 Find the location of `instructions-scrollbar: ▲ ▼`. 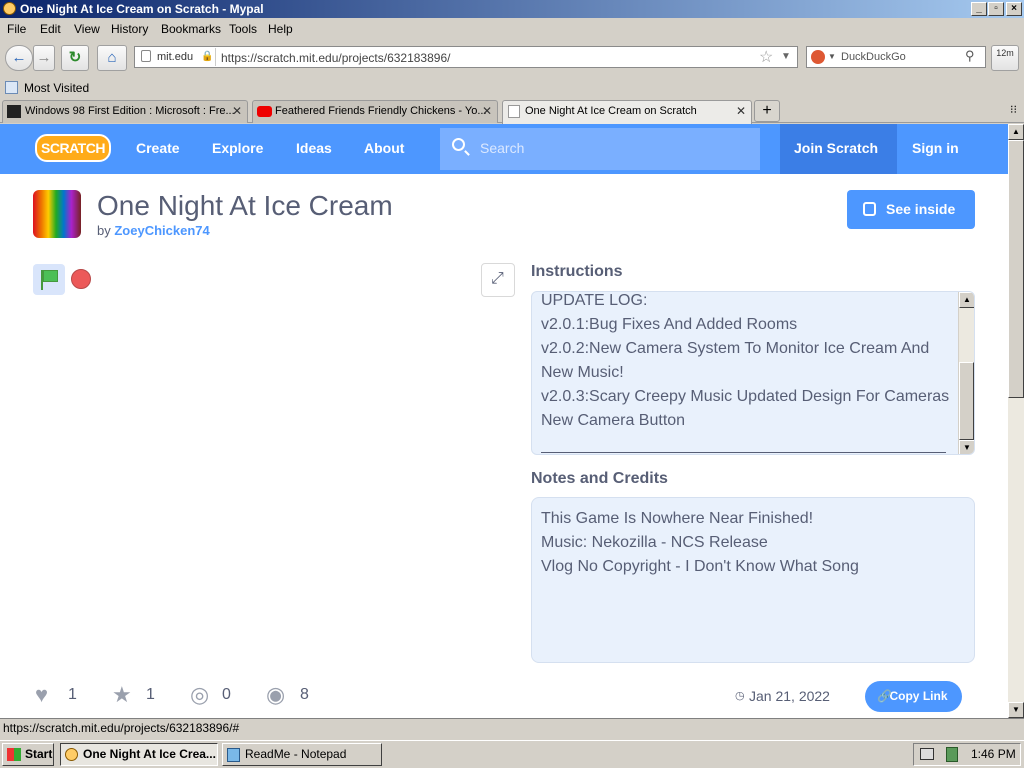

instructions-scrollbar: ▲ ▼ is located at coordinates (966, 373).